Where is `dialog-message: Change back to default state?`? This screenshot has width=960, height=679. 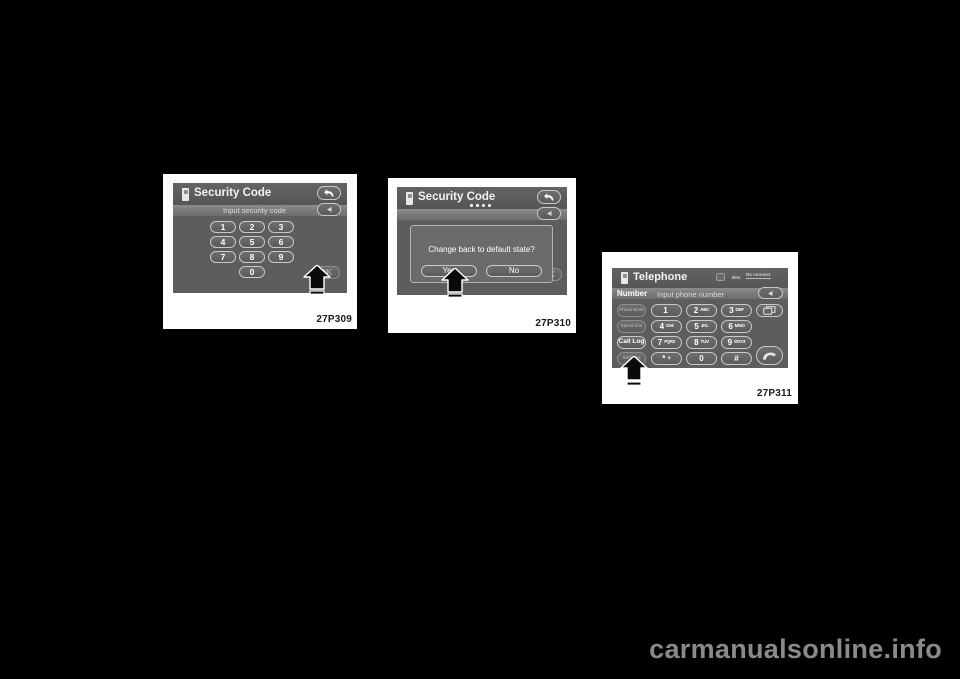
dialog-message: Change back to default state? is located at coordinates (481, 249).